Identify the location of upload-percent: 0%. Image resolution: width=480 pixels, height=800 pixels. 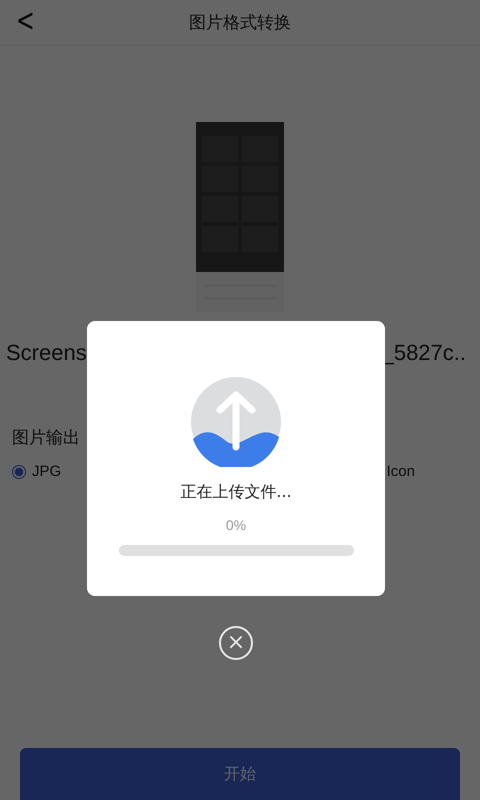
(236, 525).